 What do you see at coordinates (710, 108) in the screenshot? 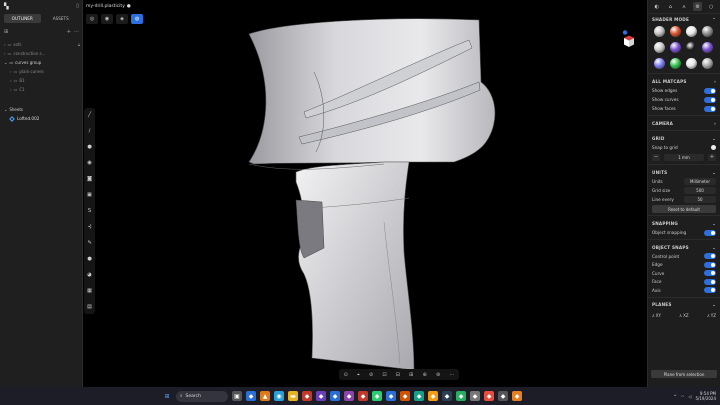
I see `show-faces-toggle` at bounding box center [710, 108].